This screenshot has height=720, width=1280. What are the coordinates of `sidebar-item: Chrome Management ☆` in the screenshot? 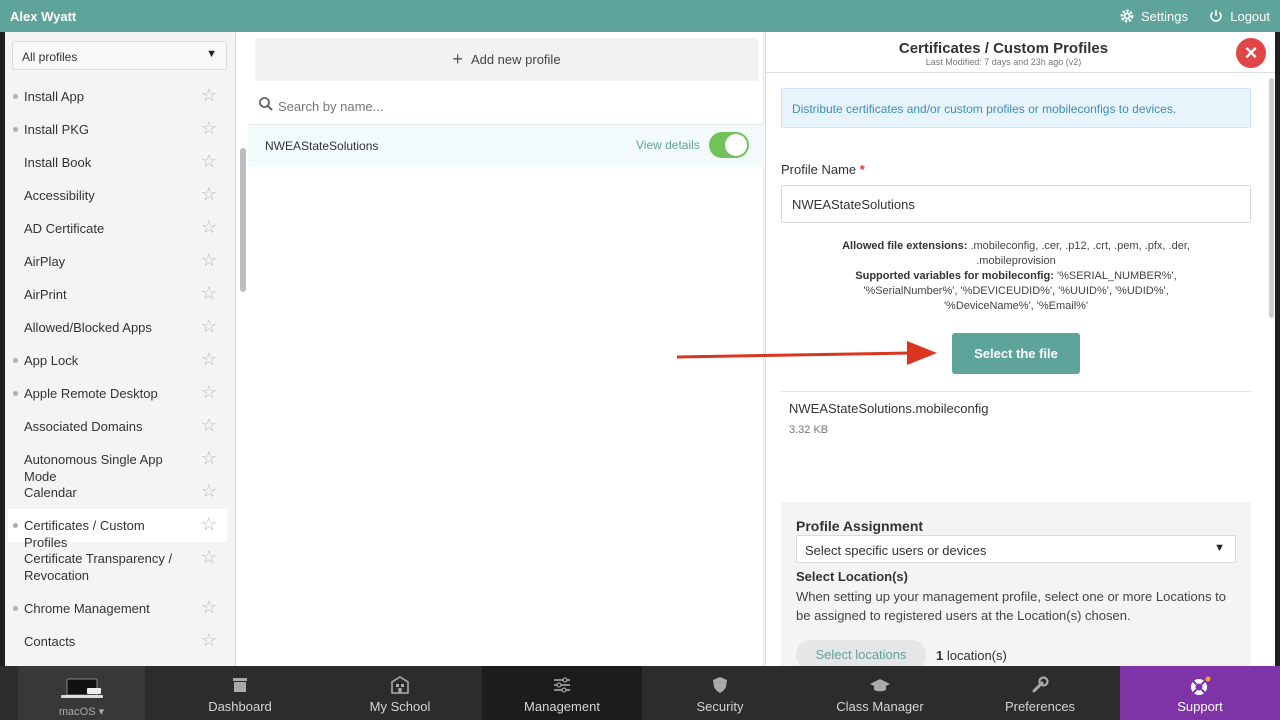 It's located at (117, 608).